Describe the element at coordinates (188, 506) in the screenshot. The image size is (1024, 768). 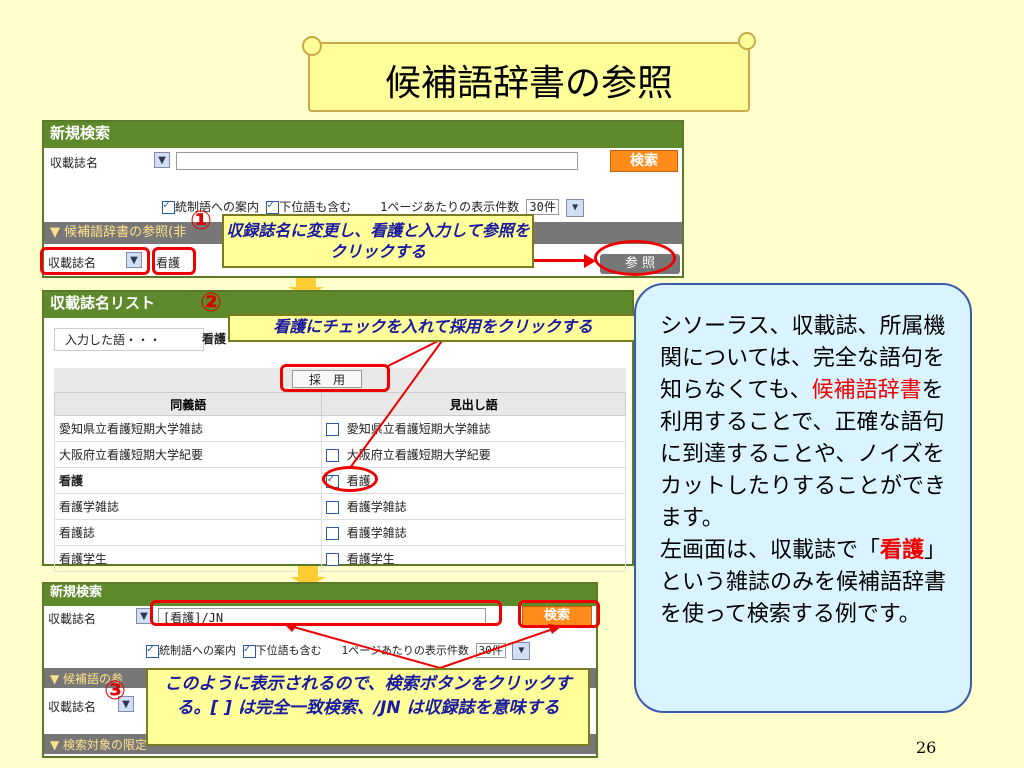
I see `synonym-cell: 看護学雑誌` at that location.